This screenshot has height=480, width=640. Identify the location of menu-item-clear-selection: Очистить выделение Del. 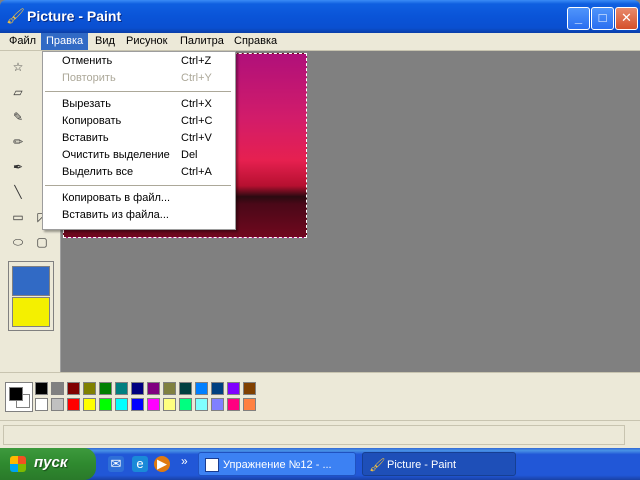
(139, 155).